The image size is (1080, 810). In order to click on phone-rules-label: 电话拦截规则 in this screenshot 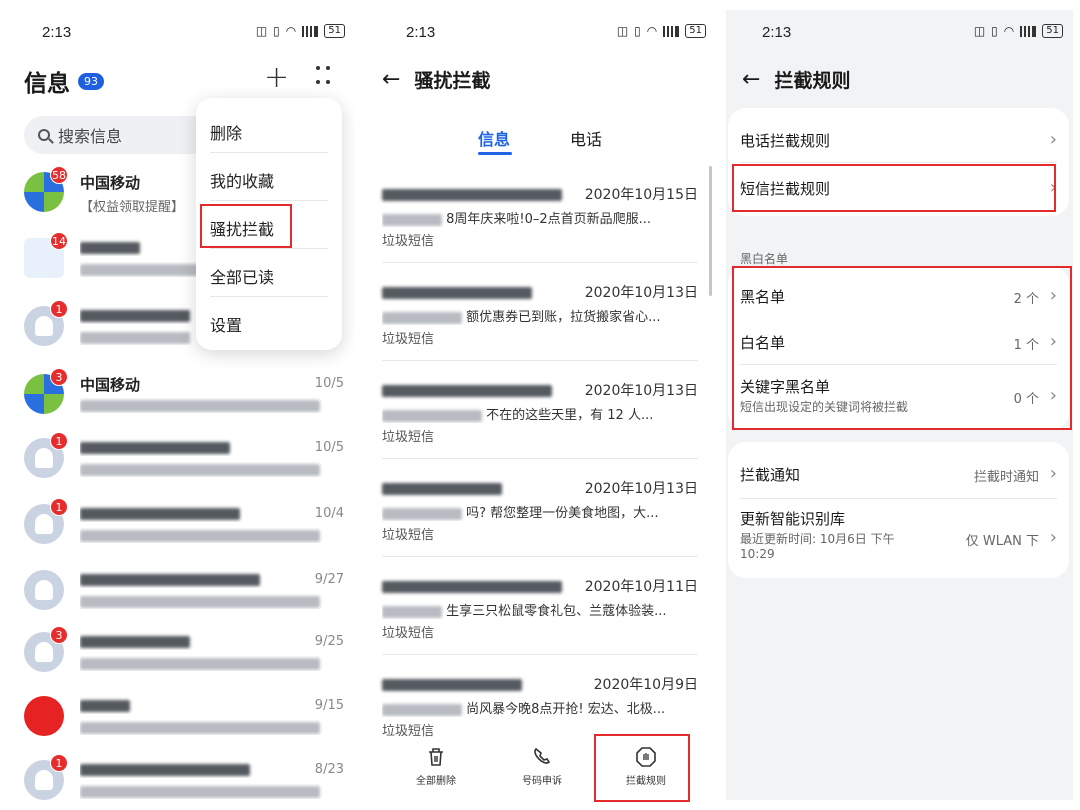, I will do `click(785, 141)`.